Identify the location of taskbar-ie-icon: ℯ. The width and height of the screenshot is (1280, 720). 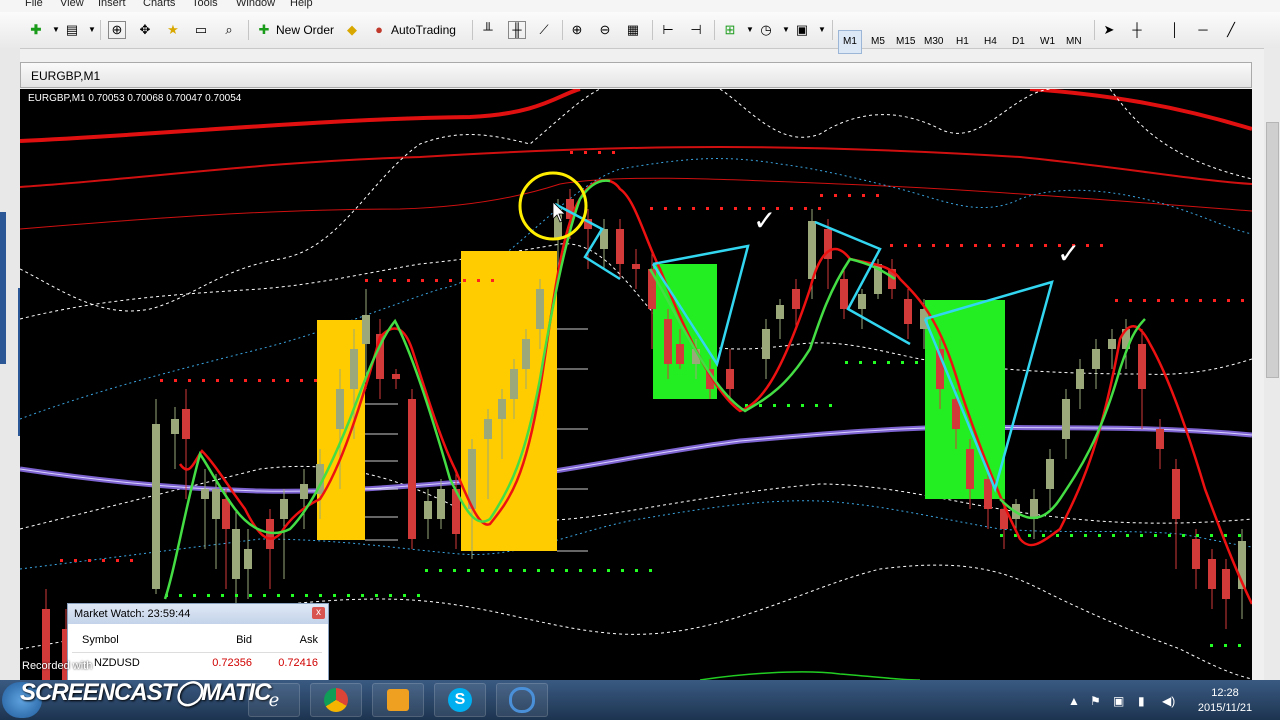
(274, 700).